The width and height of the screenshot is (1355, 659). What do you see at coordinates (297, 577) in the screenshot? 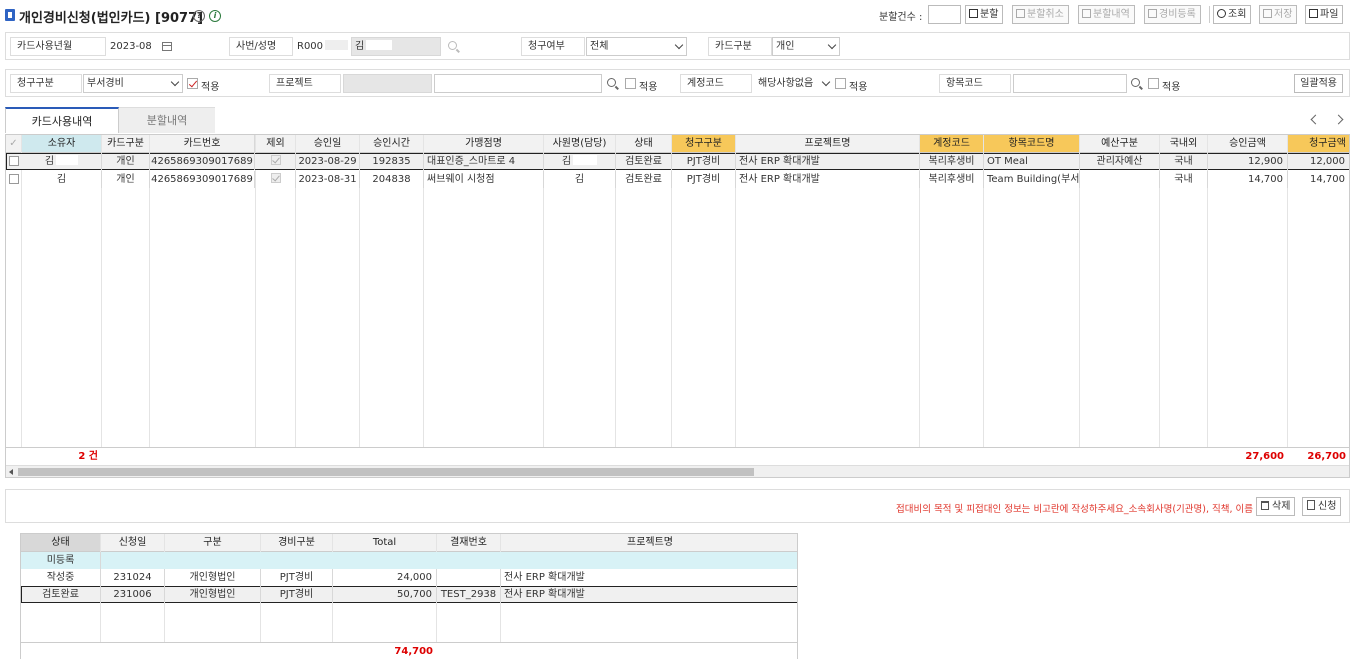
I see `cell-expense-type: PJT경비` at bounding box center [297, 577].